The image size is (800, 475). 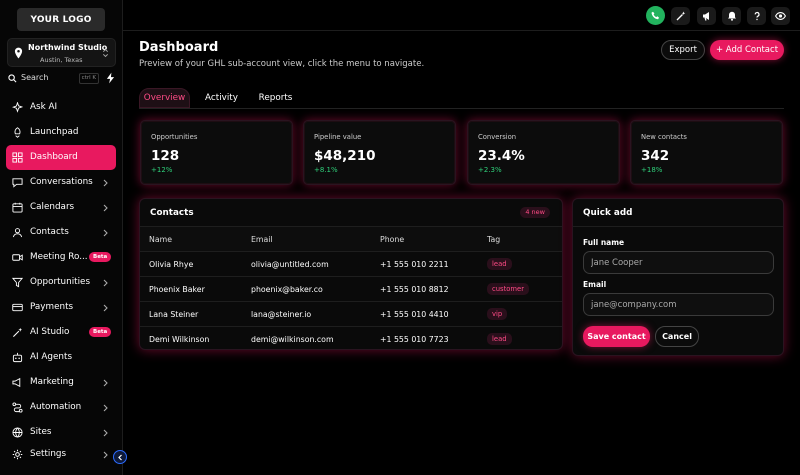 I want to click on tab-activity: Activity, so click(x=221, y=98).